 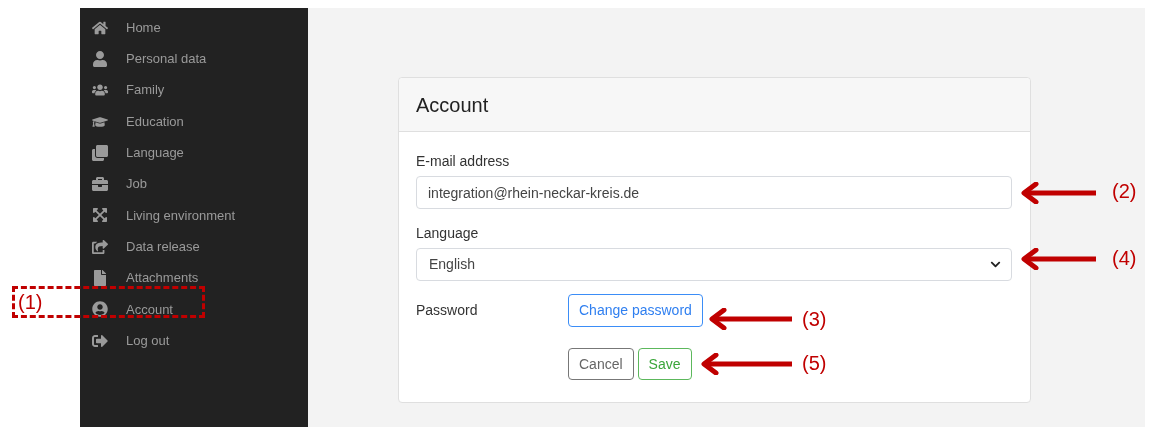 I want to click on file-icon, so click(x=100, y=278).